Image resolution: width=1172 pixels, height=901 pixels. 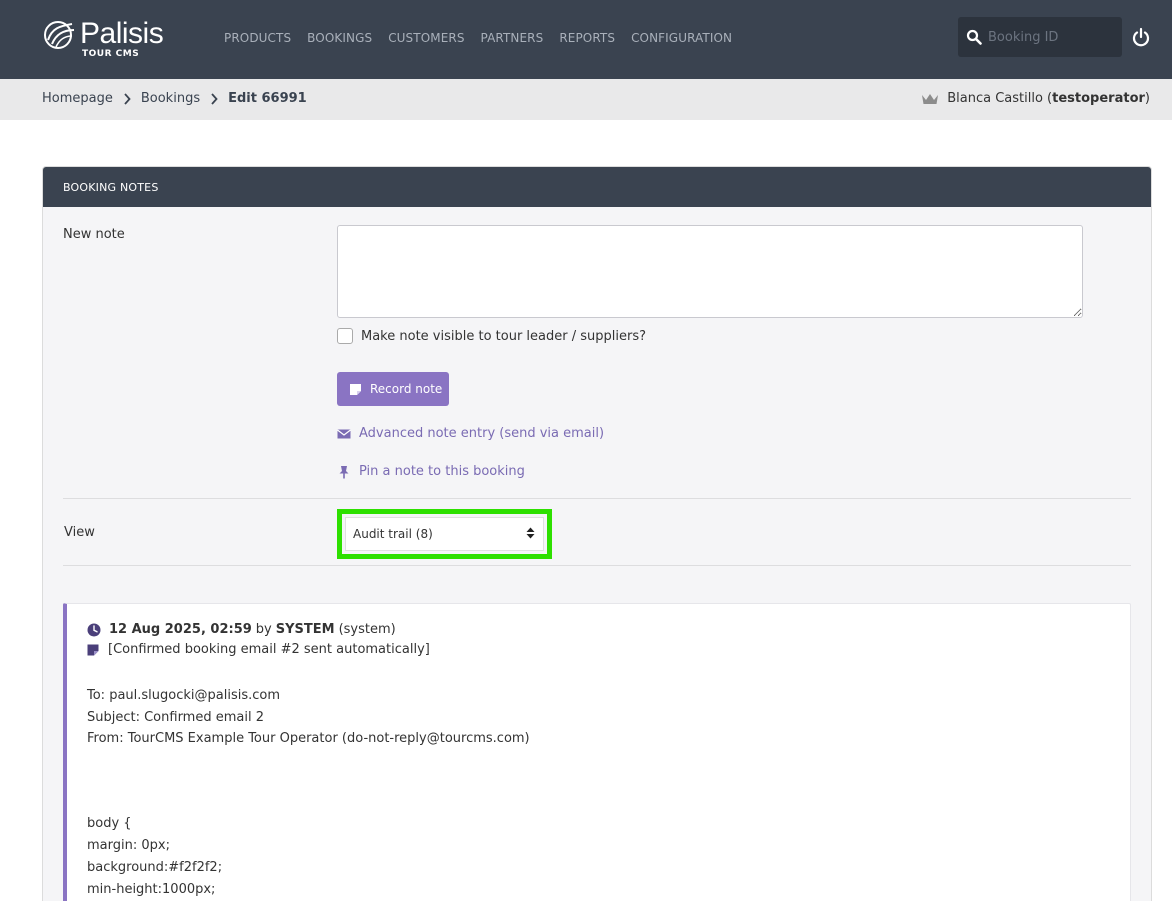 I want to click on view-select: Audit trail (8), so click(x=444, y=534).